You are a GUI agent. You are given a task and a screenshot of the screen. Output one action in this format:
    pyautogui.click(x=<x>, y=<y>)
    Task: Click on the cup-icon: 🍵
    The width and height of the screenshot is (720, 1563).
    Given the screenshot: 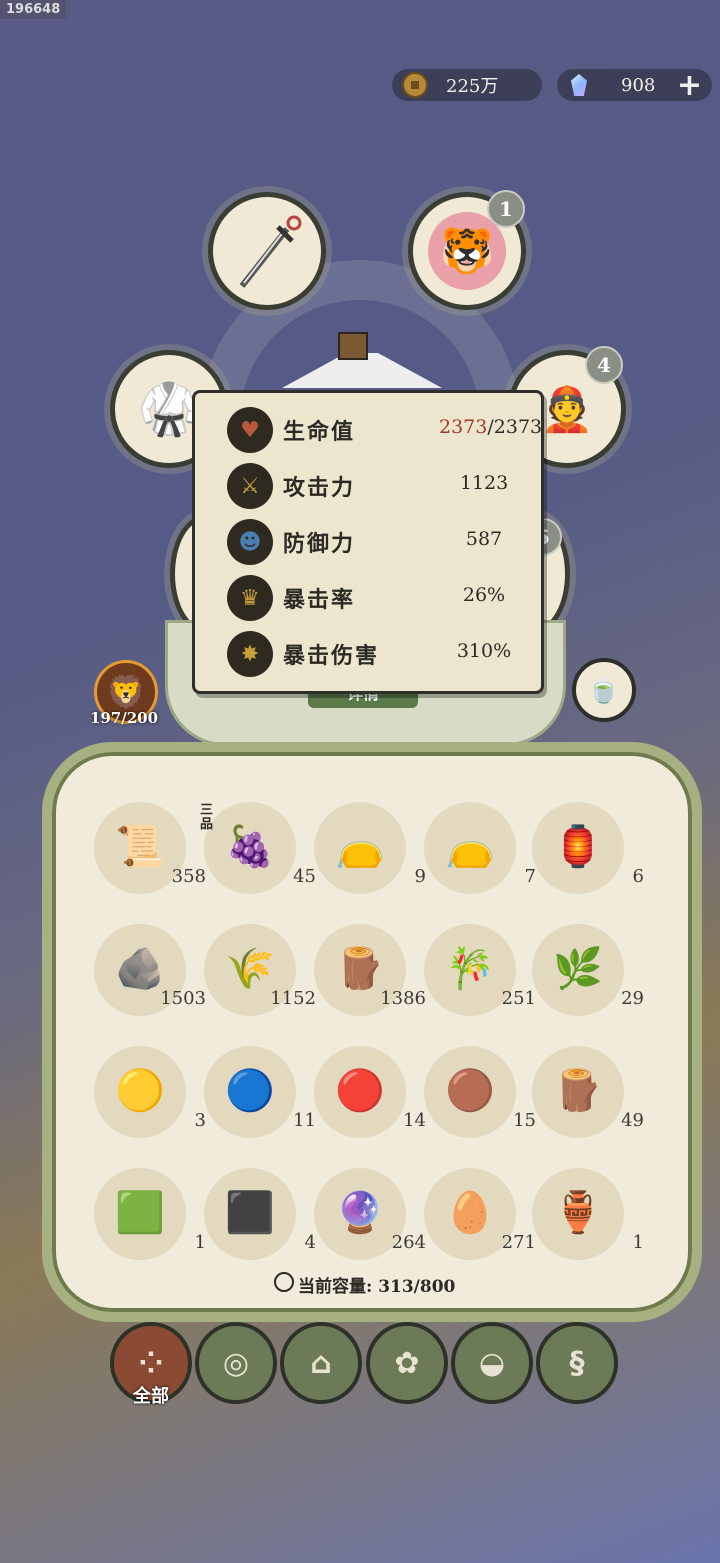 What is the action you would take?
    pyautogui.click(x=604, y=690)
    